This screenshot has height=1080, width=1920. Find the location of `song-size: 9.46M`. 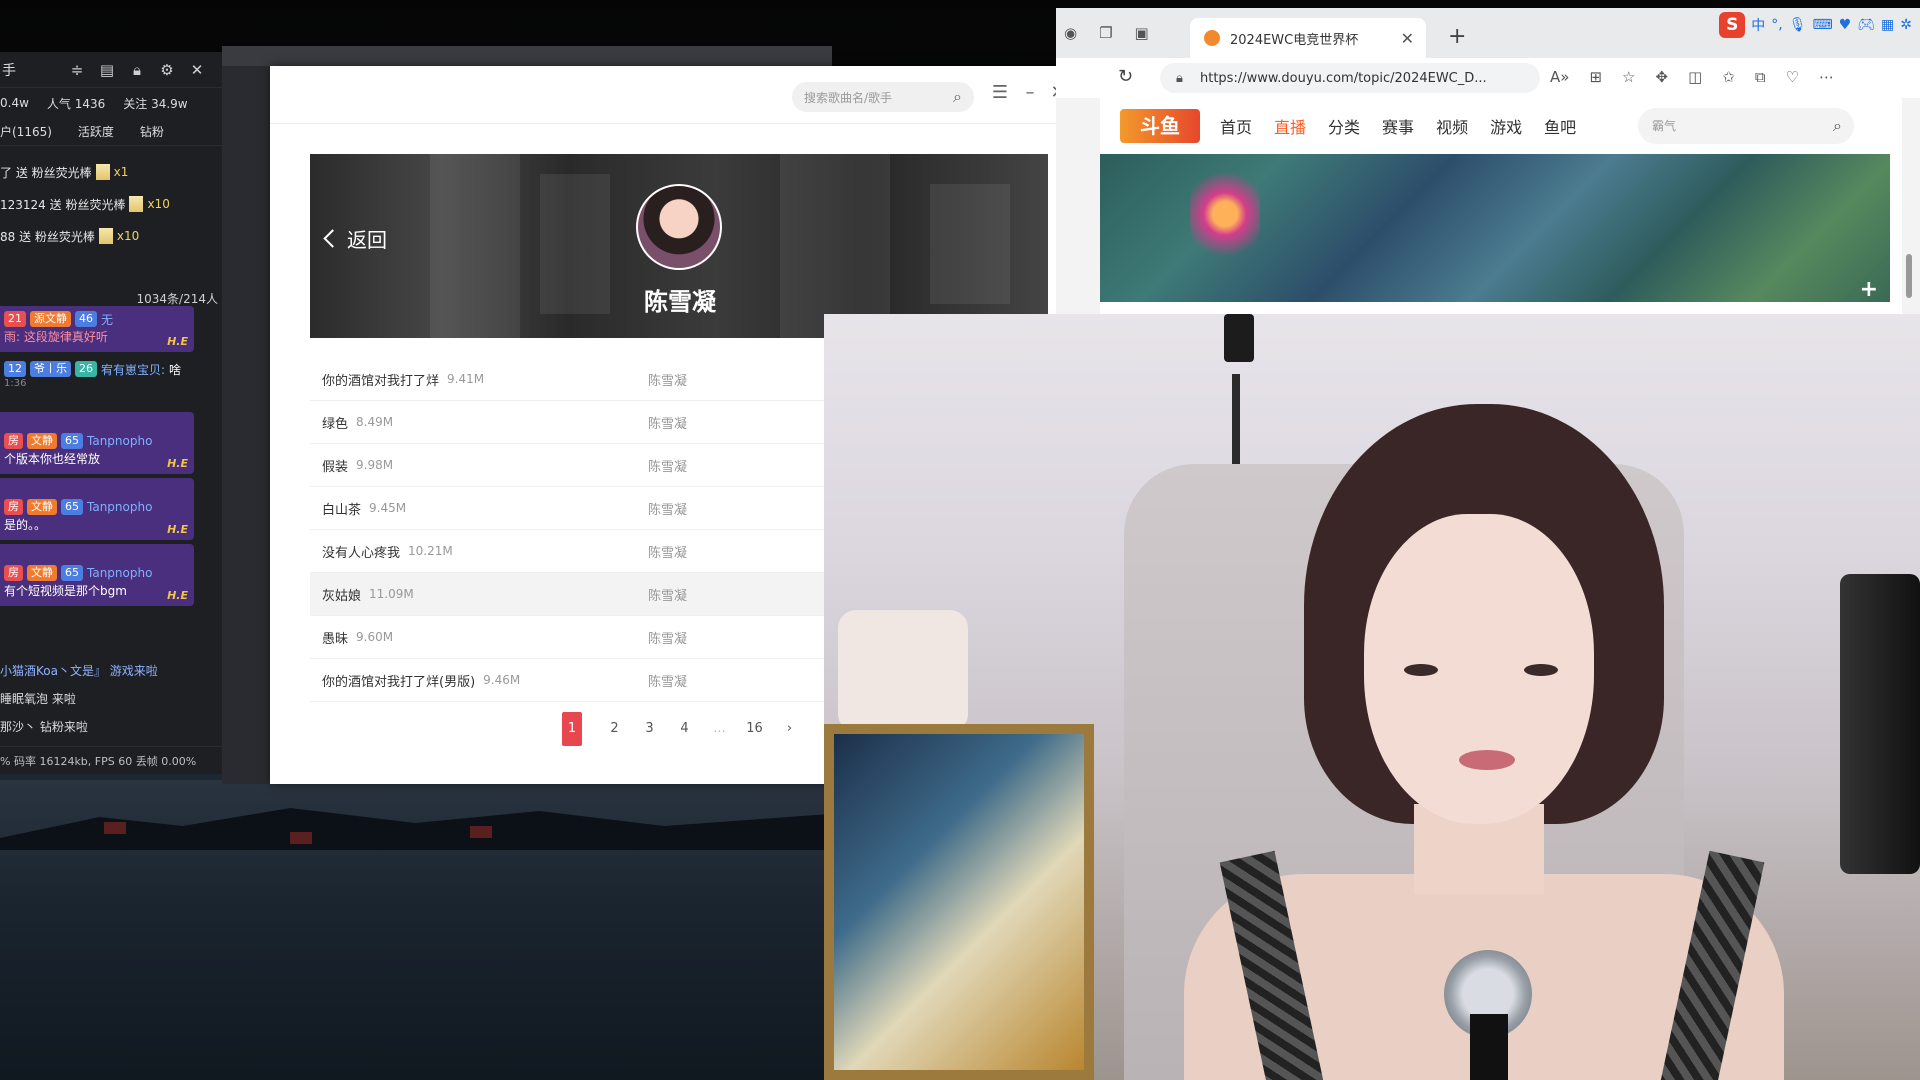

song-size: 9.46M is located at coordinates (502, 680).